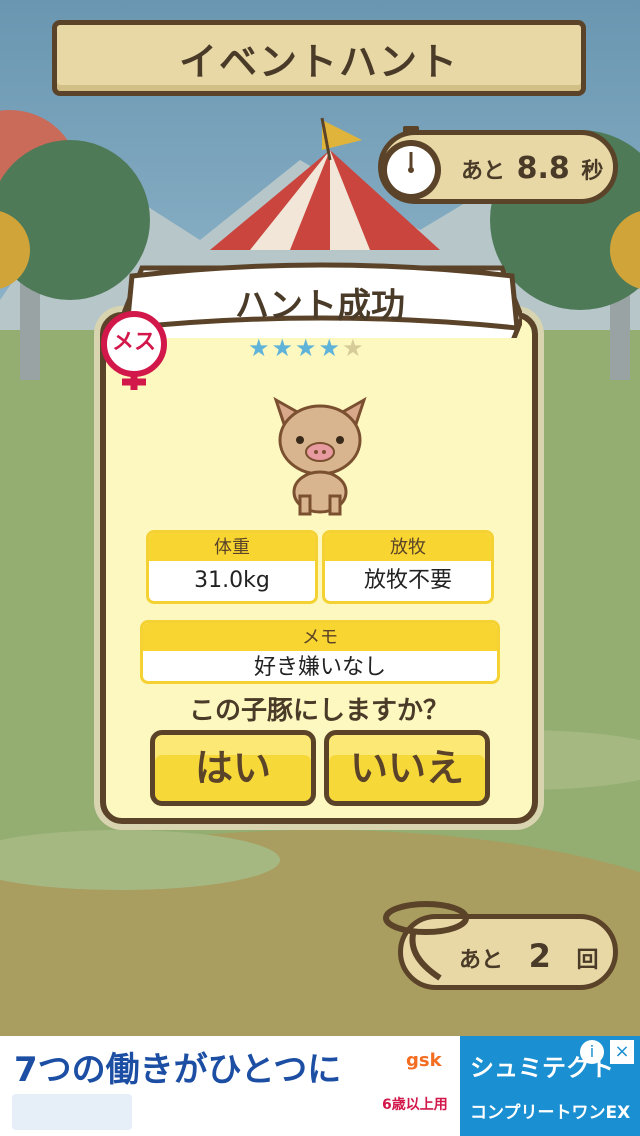 The height and width of the screenshot is (1136, 640). I want to click on weight-label: 体重, so click(232, 547).